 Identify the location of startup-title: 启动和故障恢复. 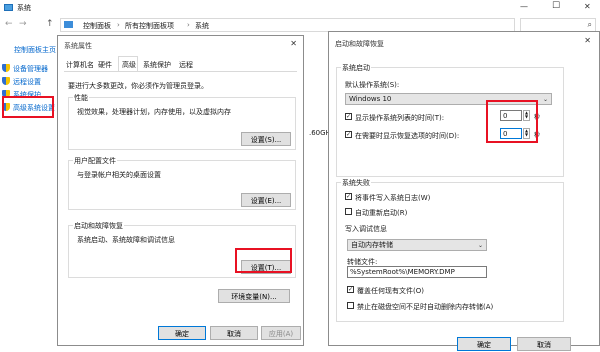
(98, 226).